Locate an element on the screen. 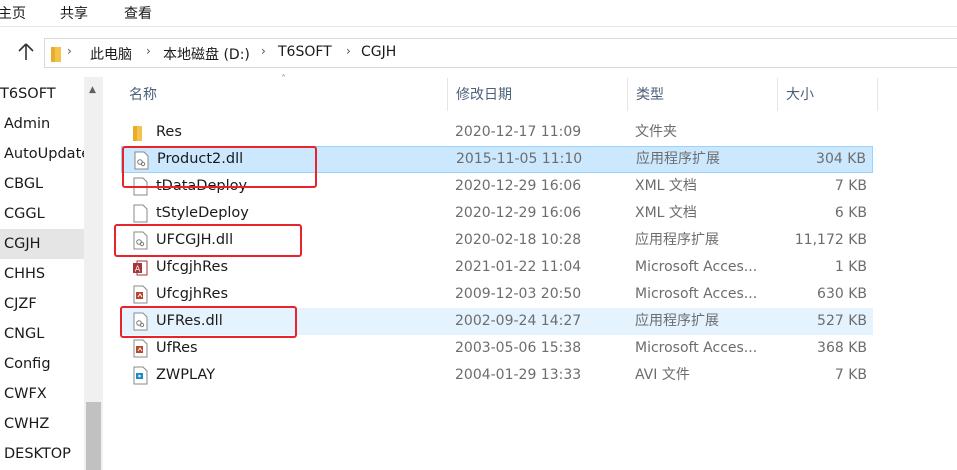  nav-item-cngl: CNGL is located at coordinates (42, 334).